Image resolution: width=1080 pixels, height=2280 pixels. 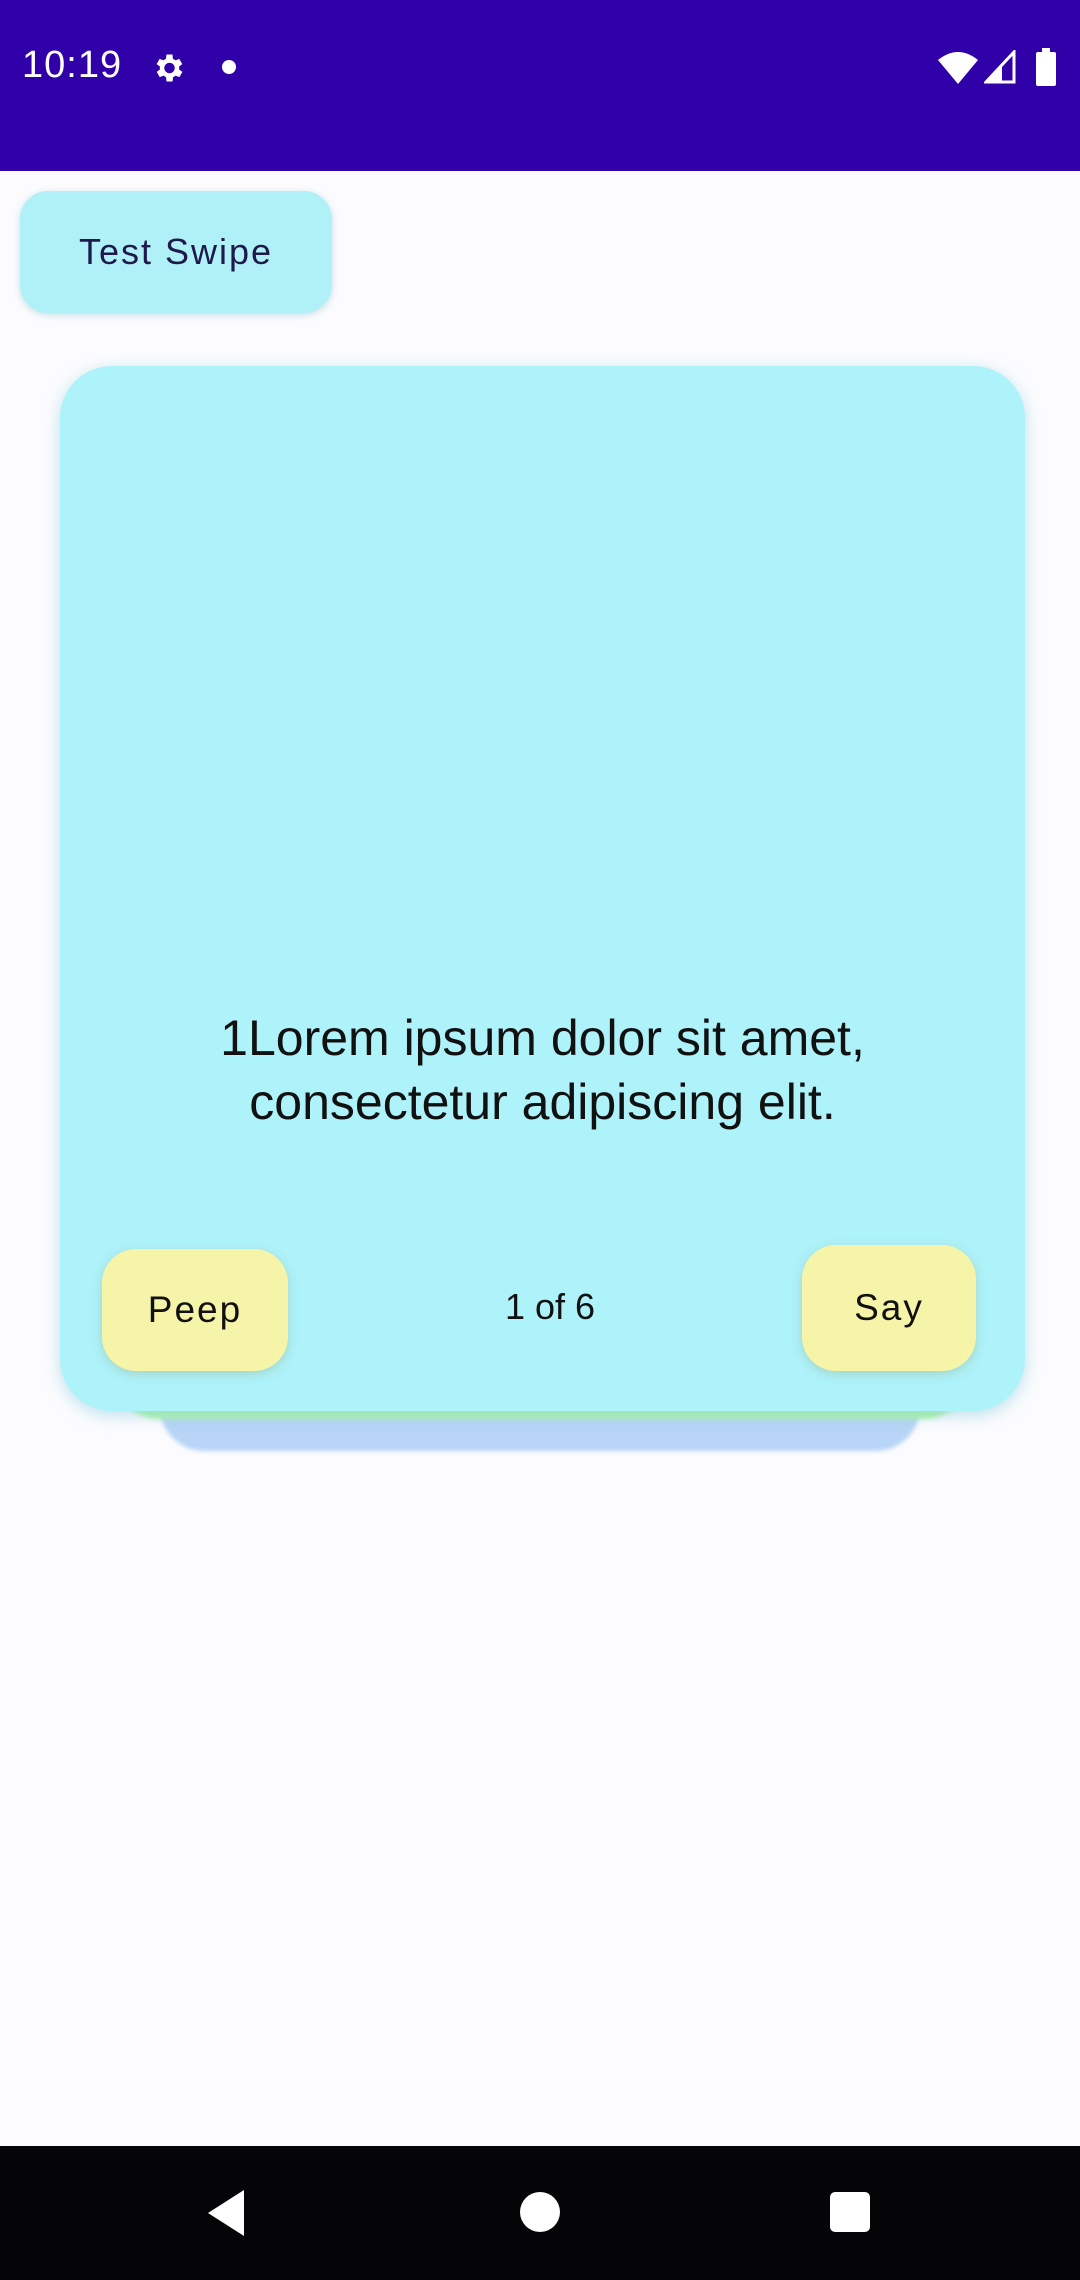 I want to click on status-bar: 10:19, so click(x=540, y=85).